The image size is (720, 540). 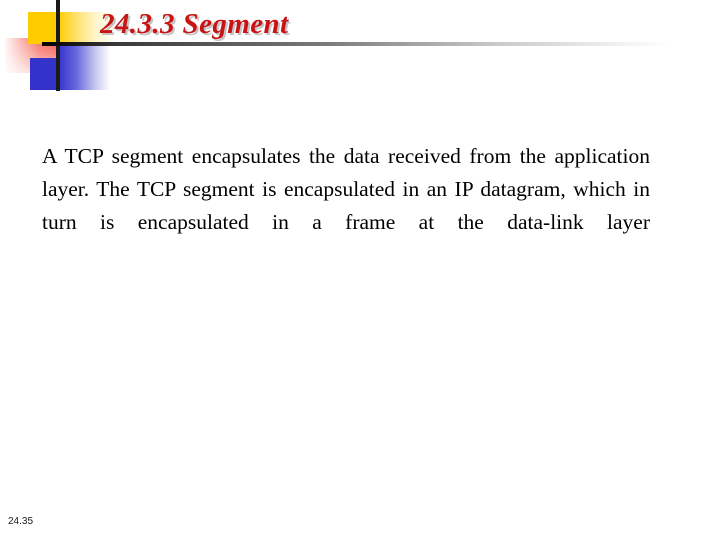 I want to click on yellow-square-shape, so click(x=43, y=28).